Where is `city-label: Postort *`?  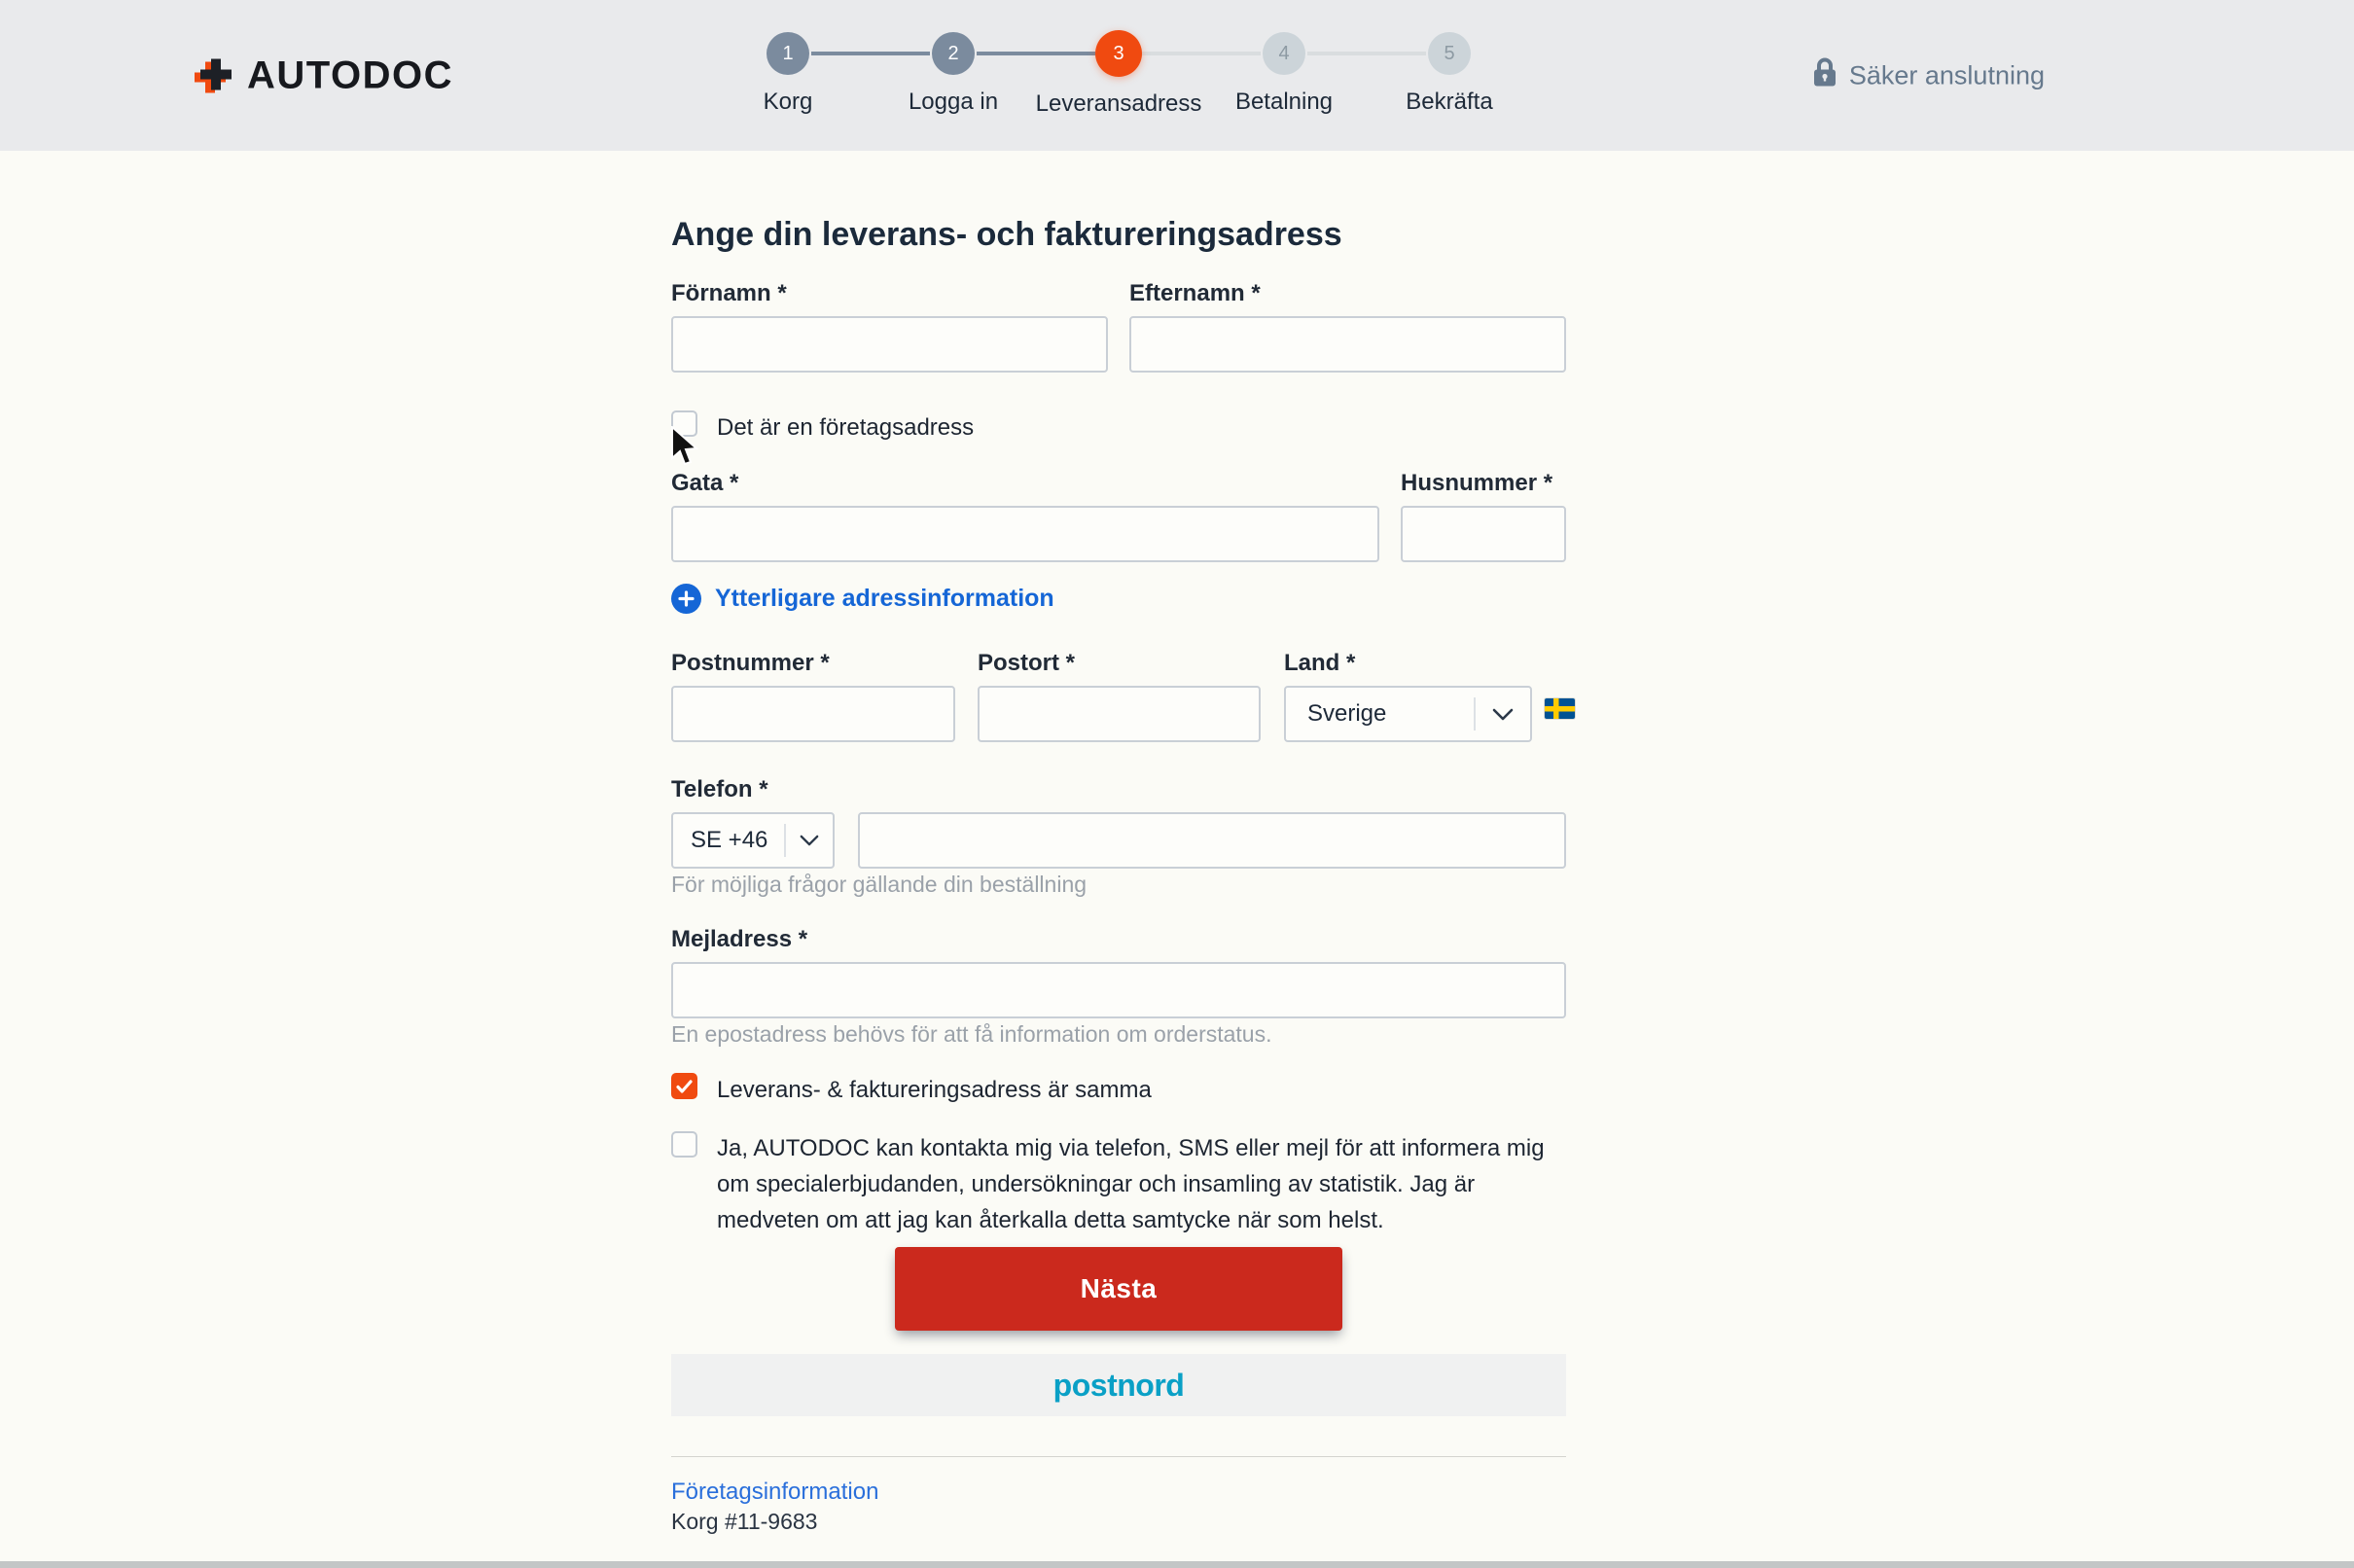
city-label: Postort * is located at coordinates (1027, 663).